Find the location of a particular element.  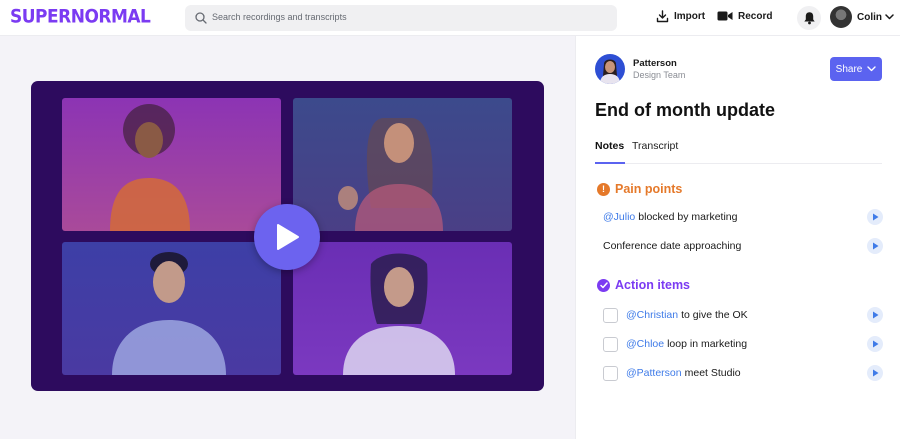

app-logo: SUPERNORMAL is located at coordinates (80, 17).